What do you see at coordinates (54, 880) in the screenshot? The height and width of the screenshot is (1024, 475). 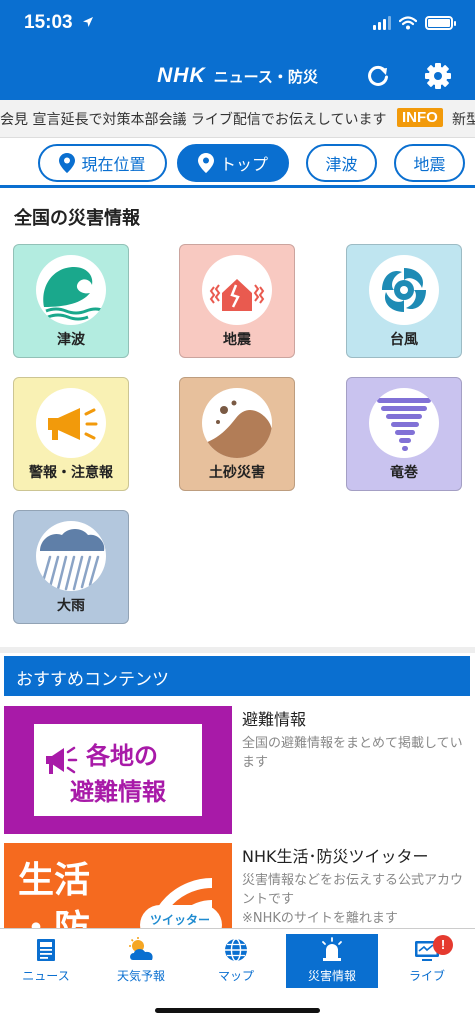 I see `thumb-text-line-1: 生活` at bounding box center [54, 880].